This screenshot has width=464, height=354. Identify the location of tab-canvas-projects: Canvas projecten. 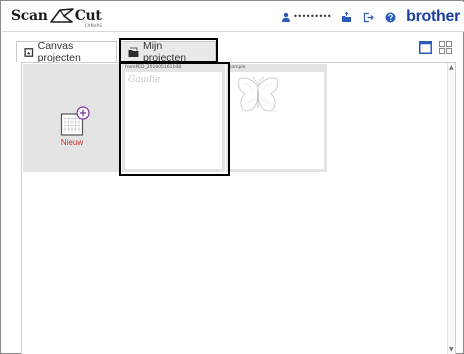
(66, 52).